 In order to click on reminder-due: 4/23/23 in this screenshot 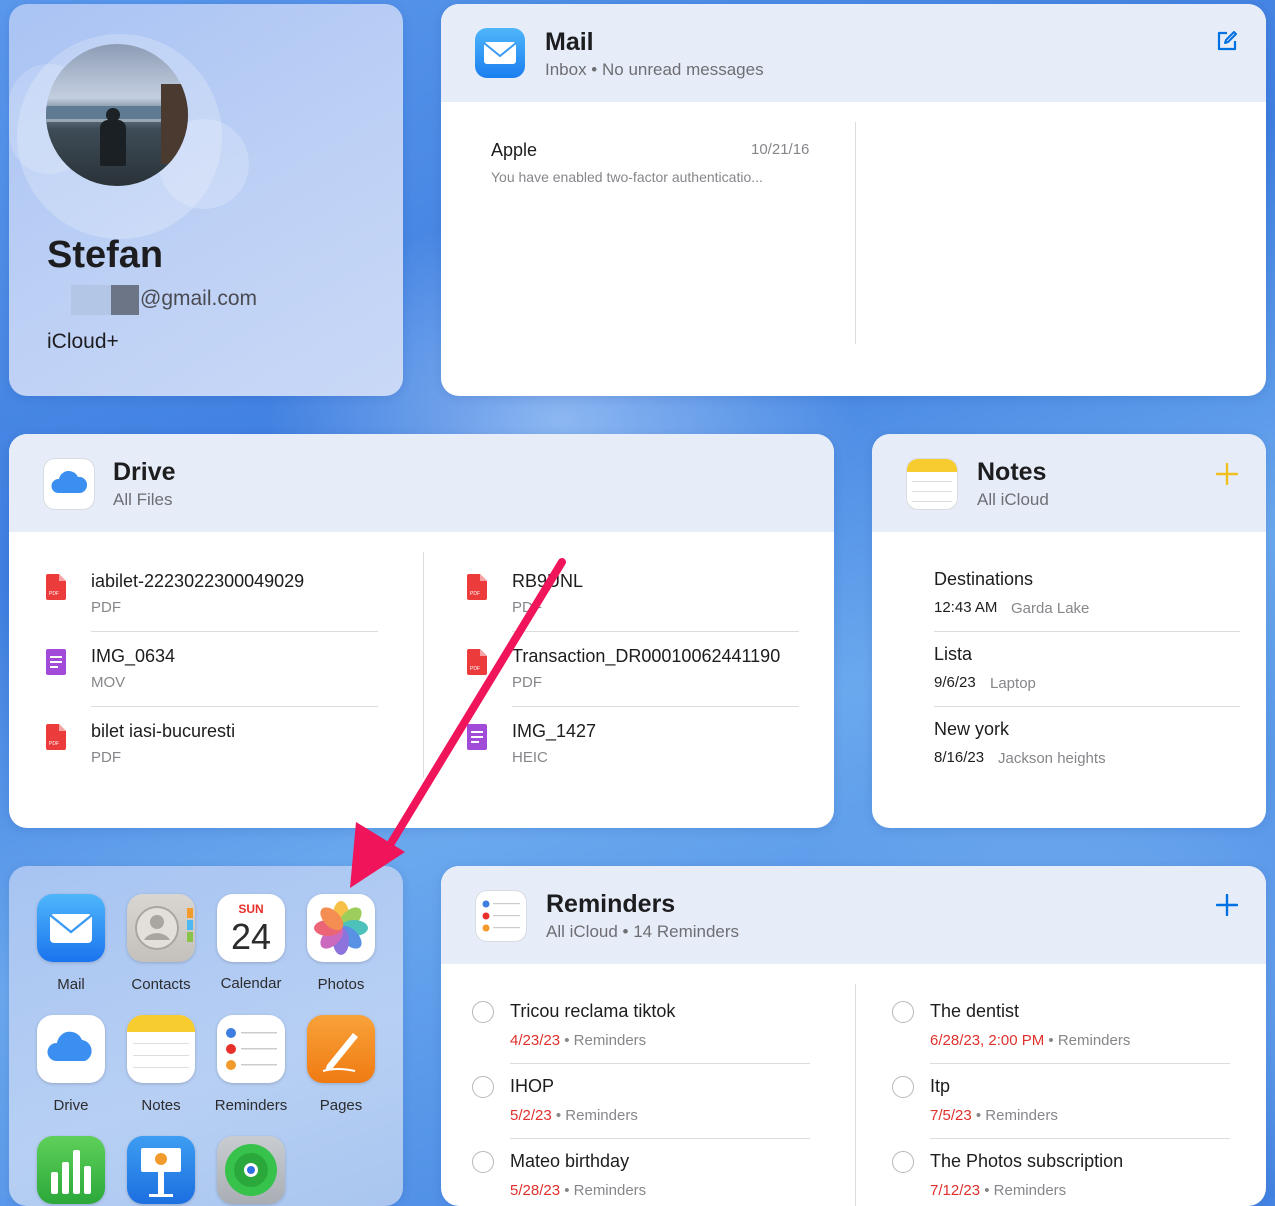, I will do `click(535, 1040)`.